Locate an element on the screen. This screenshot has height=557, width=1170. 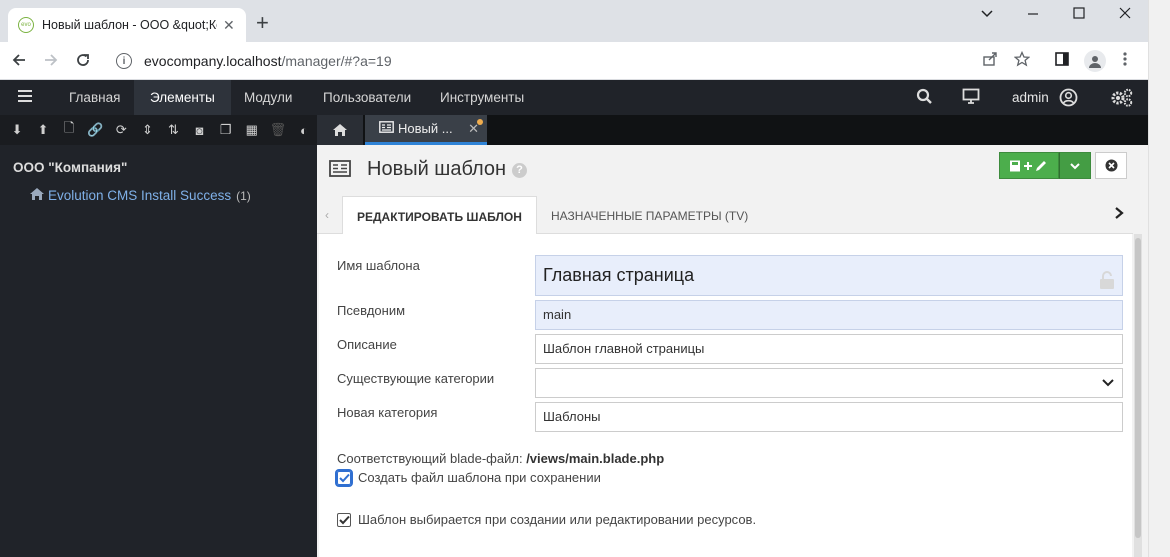
blade-path: /views/main.blade.php is located at coordinates (595, 458).